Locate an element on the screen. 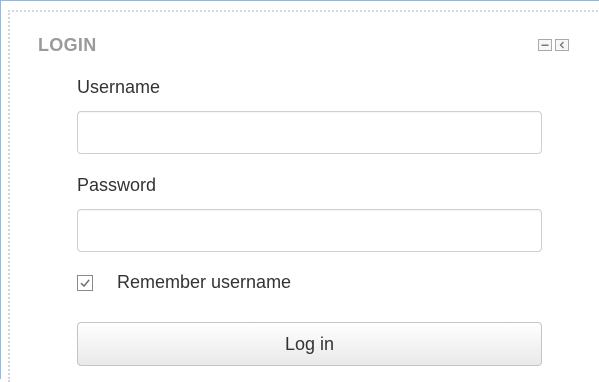  chevron-left-icon is located at coordinates (561, 45).